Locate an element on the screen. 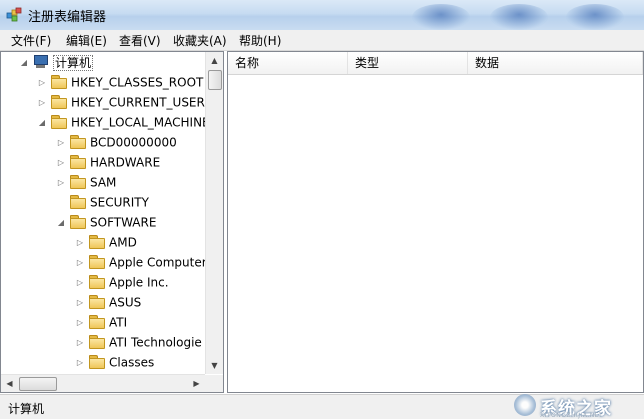 Image resolution: width=644 pixels, height=419 pixels. tree-item-label: SAM is located at coordinates (103, 182).